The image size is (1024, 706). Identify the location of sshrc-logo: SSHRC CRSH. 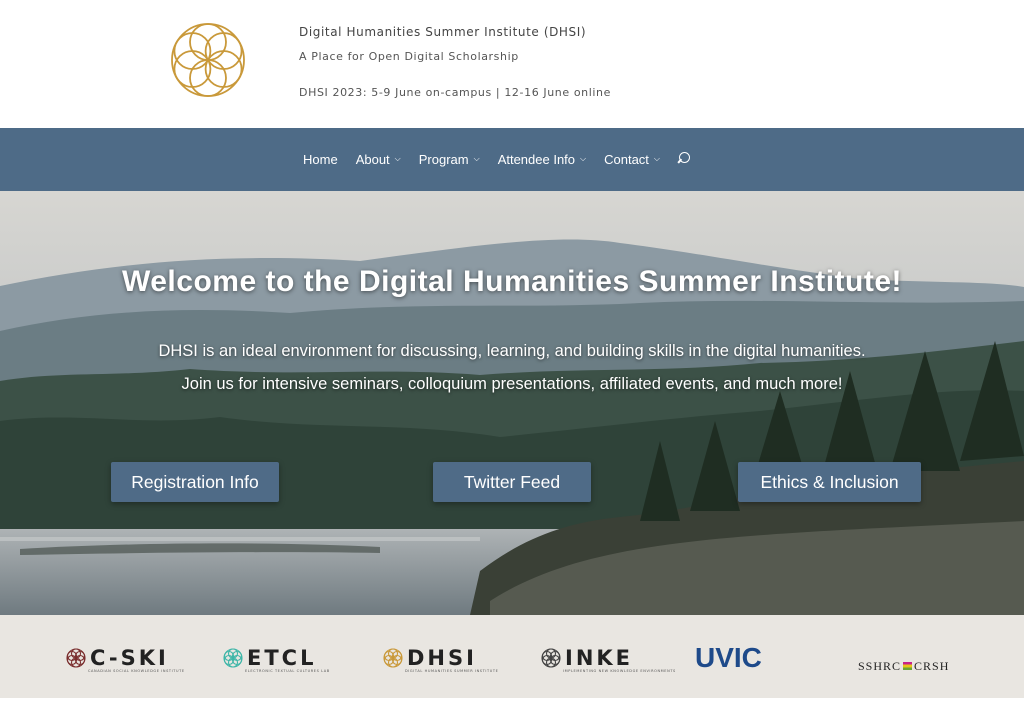
(903, 666).